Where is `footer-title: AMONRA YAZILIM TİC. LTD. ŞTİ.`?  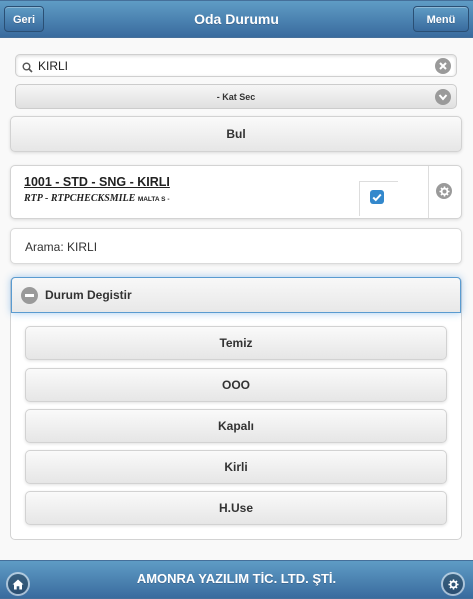 footer-title: AMONRA YAZILIM TİC. LTD. ŞTİ. is located at coordinates (236, 578).